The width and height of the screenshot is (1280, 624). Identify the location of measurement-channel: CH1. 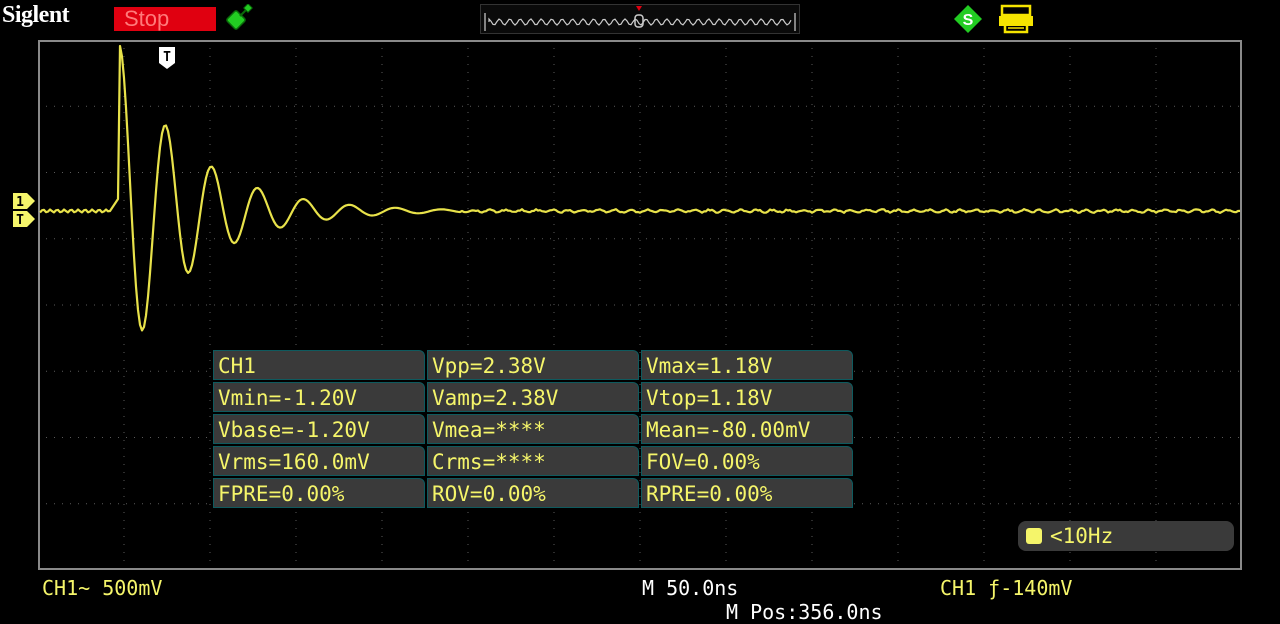
(319, 365).